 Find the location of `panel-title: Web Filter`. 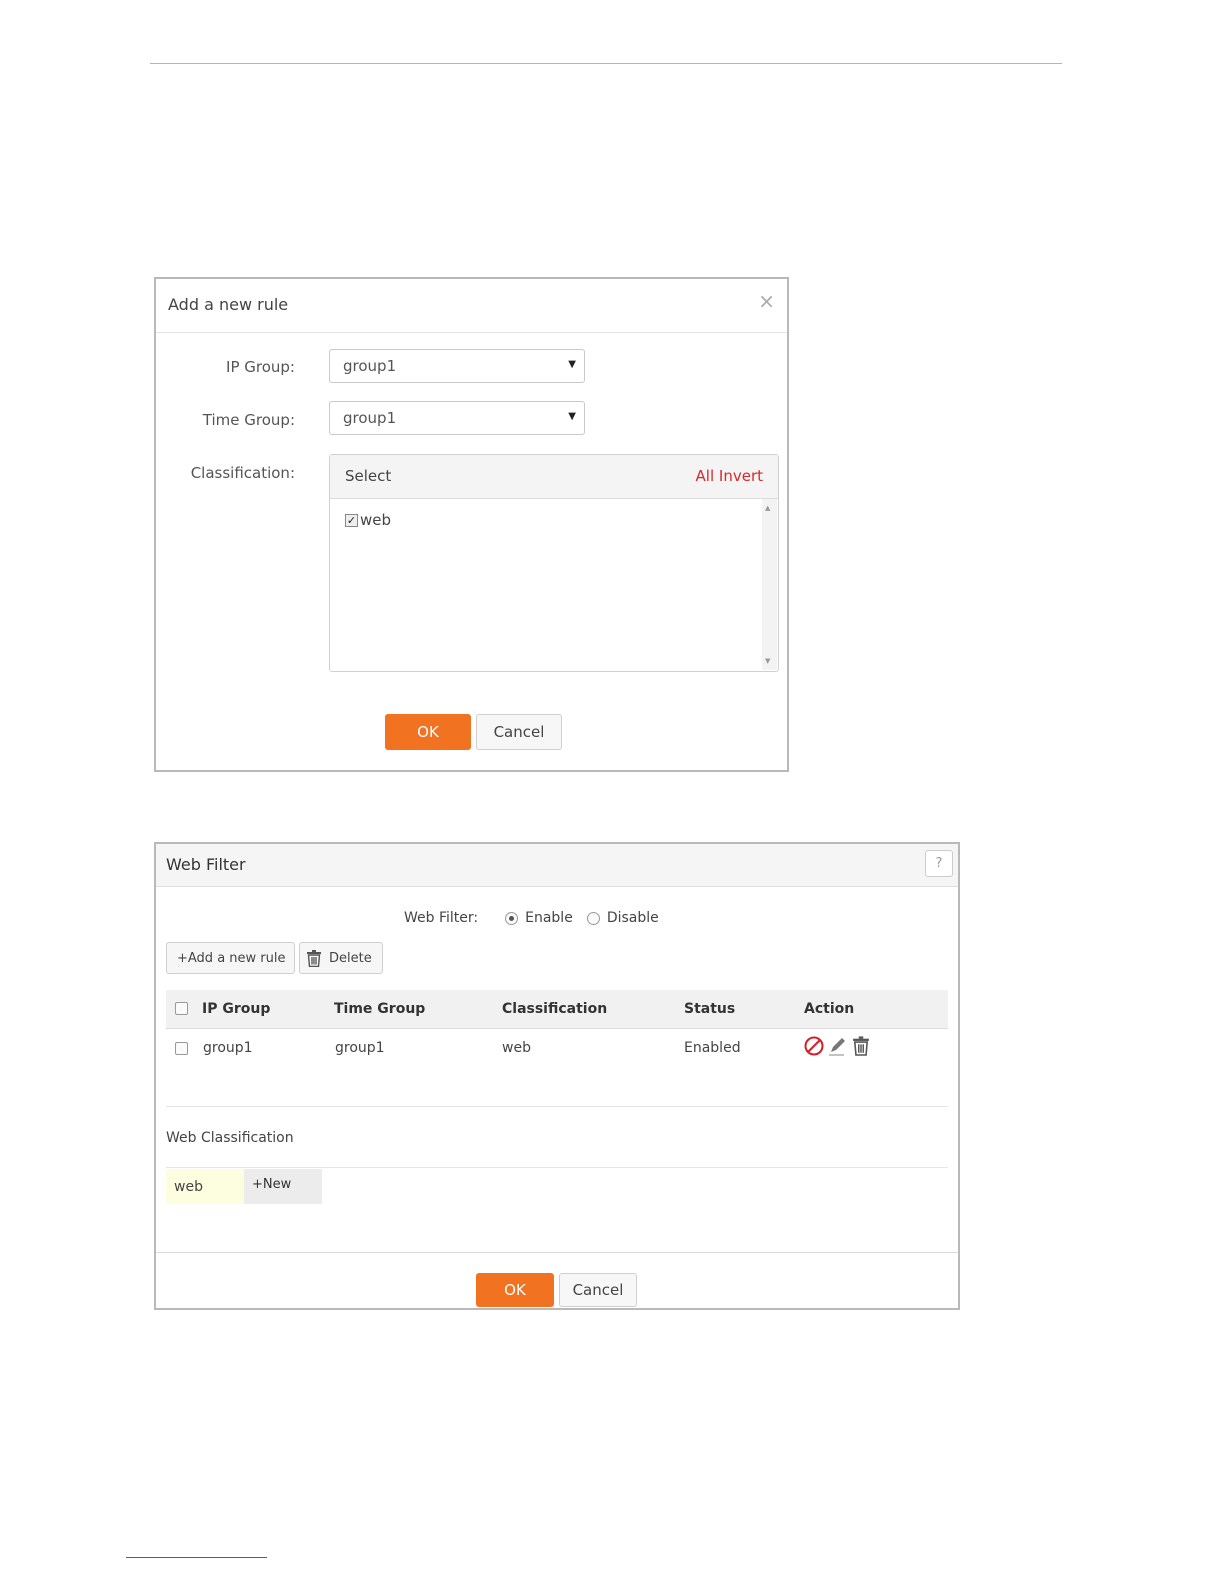

panel-title: Web Filter is located at coordinates (206, 864).